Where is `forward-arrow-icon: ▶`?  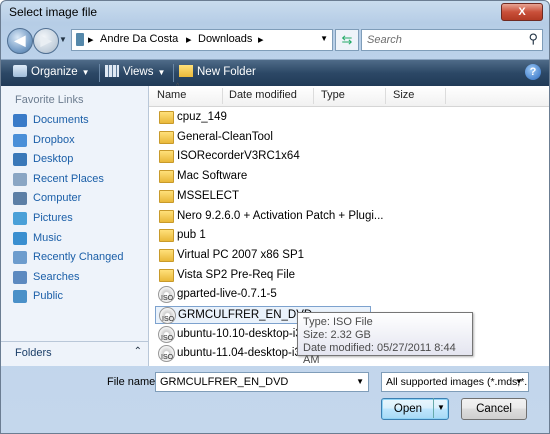 forward-arrow-icon: ▶ is located at coordinates (46, 40).